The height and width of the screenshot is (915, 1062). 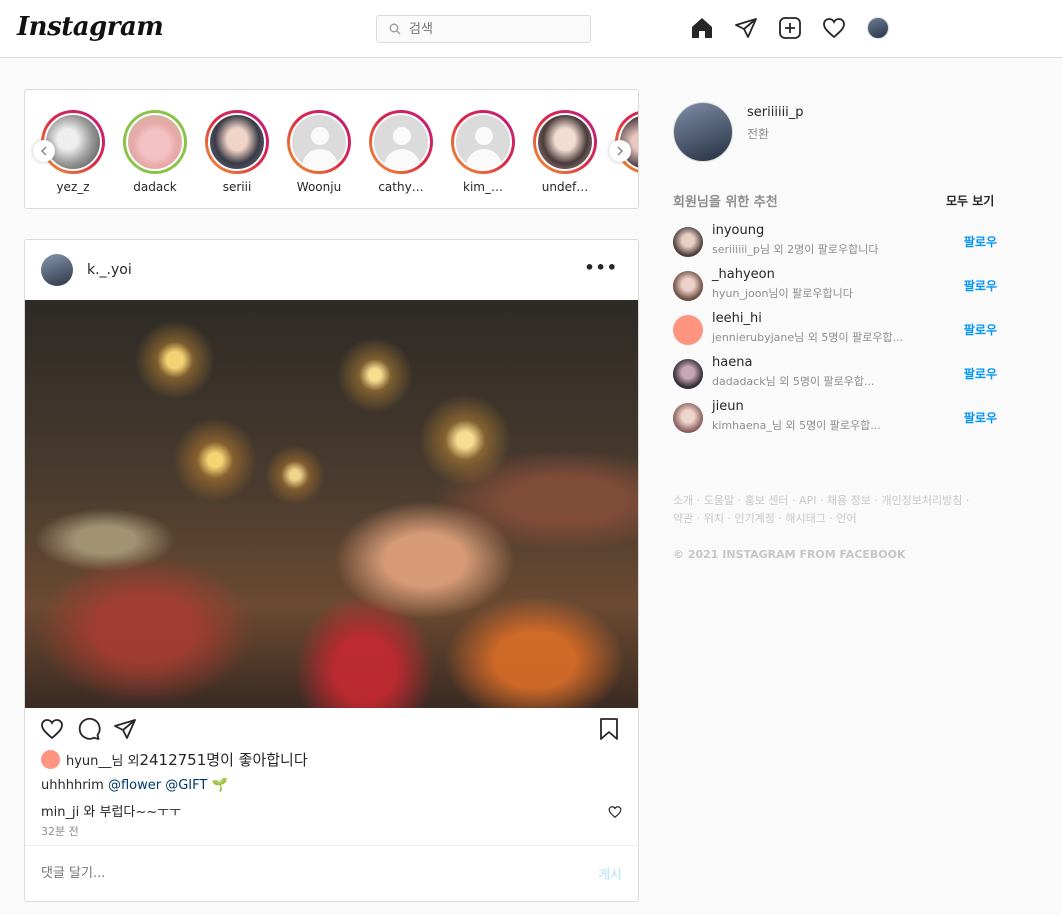 I want to click on comment-like-heart-icon, so click(x=615, y=811).